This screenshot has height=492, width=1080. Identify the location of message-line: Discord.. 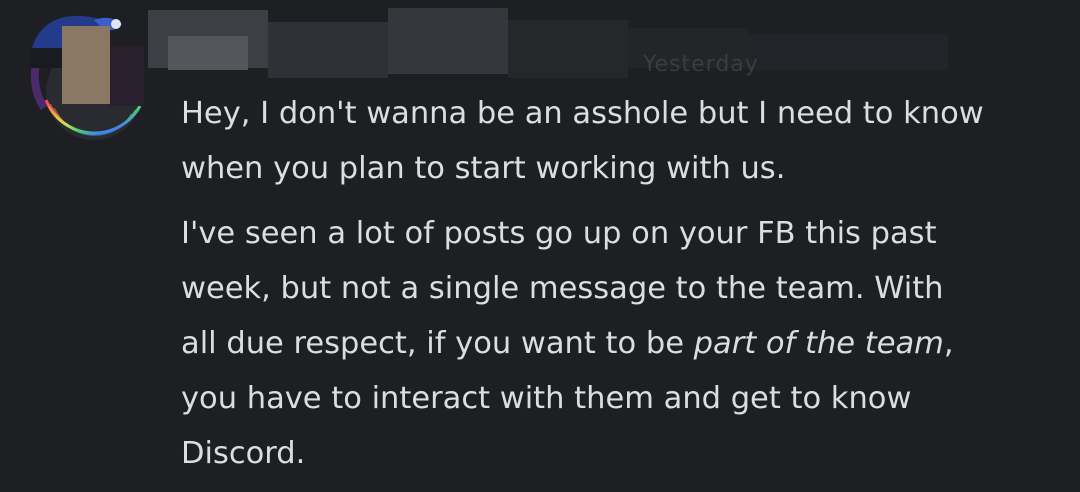
(243, 453).